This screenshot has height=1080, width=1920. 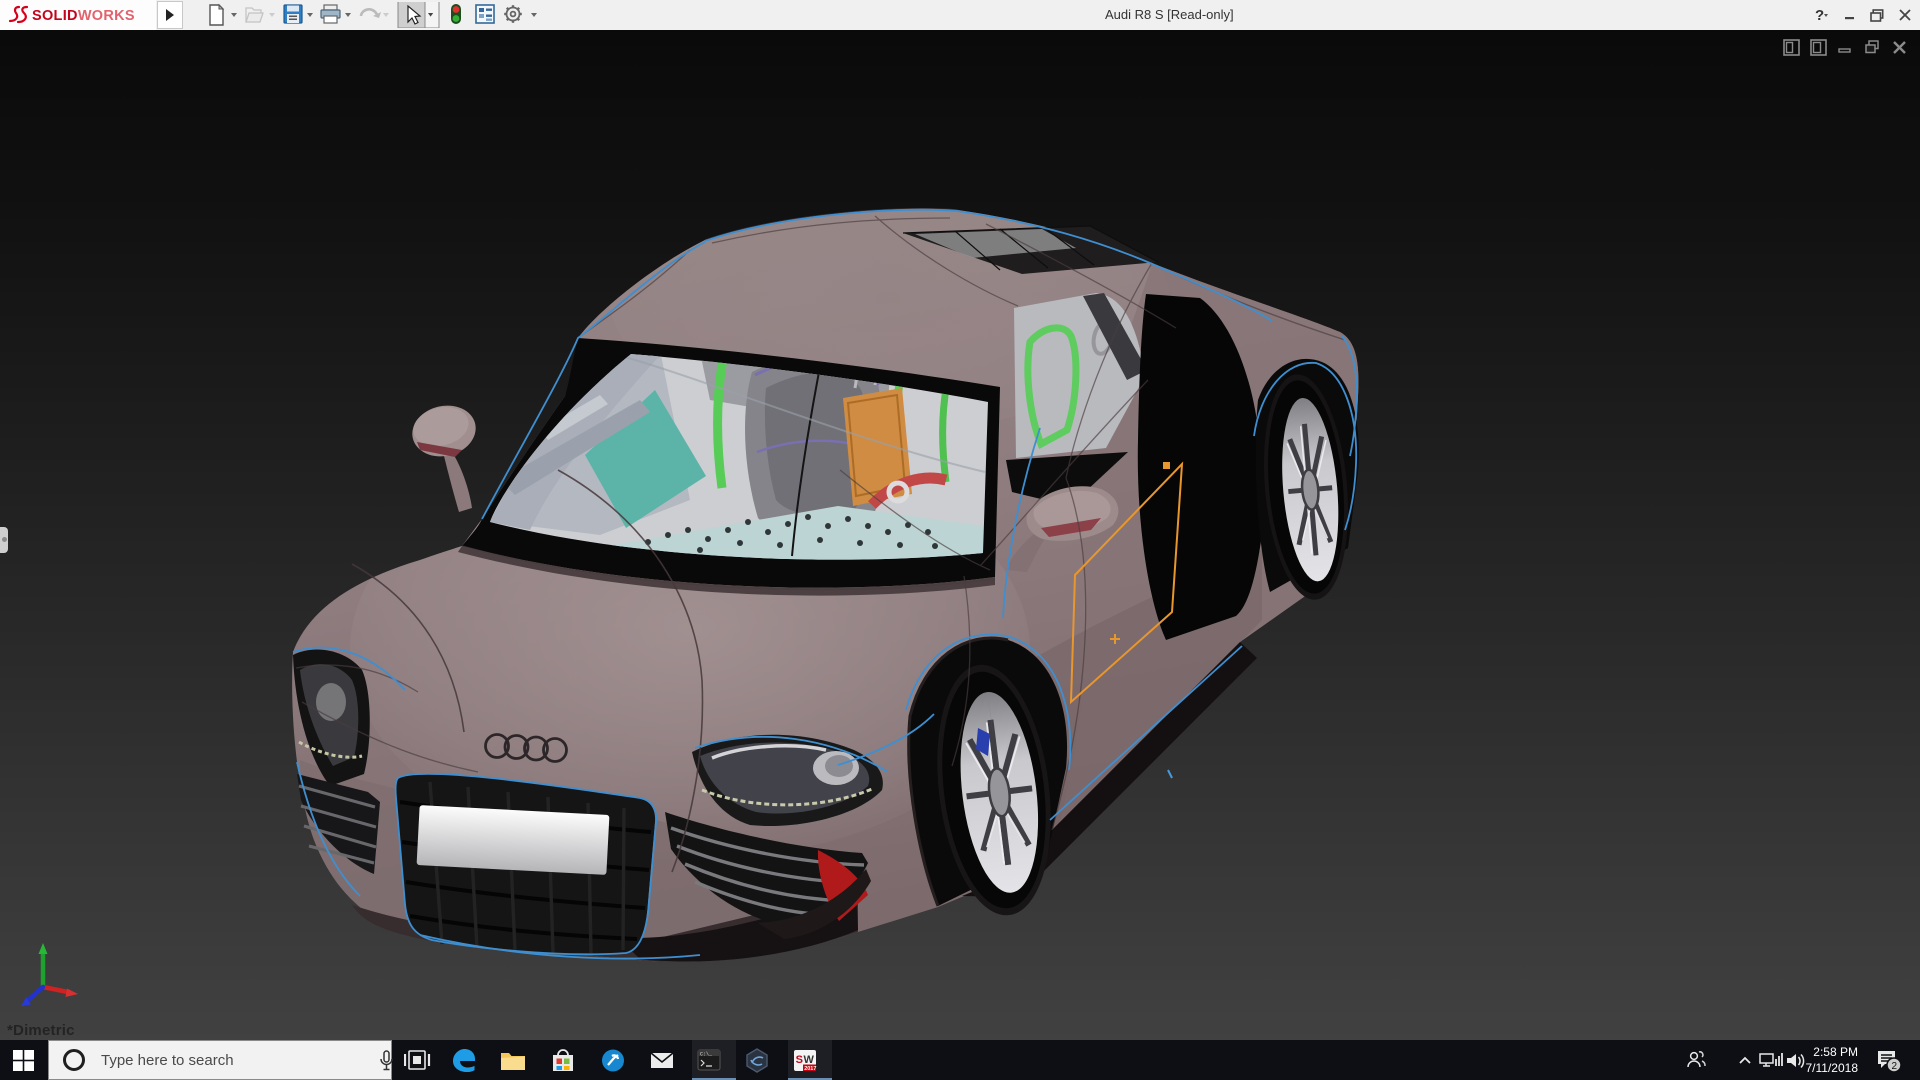 I want to click on svg-text: 2017, so click(x=810, y=1069).